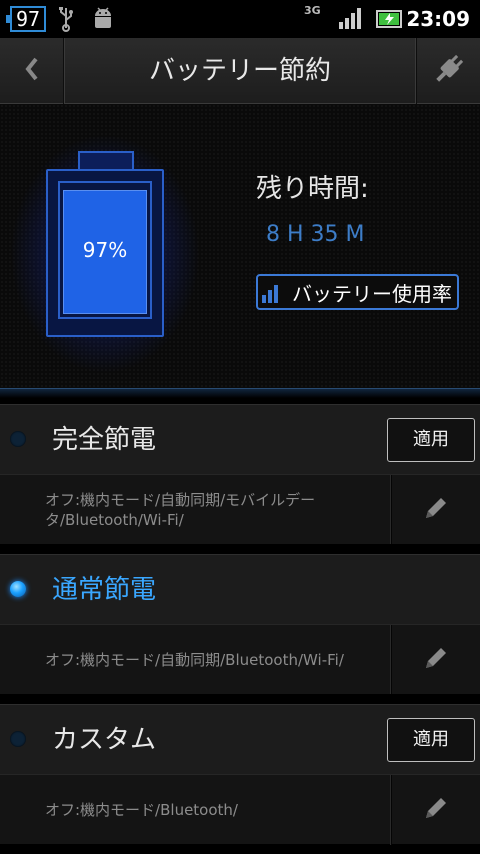 The height and width of the screenshot is (854, 480). I want to click on mode-description: オフ:機内モード/Bluetooth/, so click(141, 810).